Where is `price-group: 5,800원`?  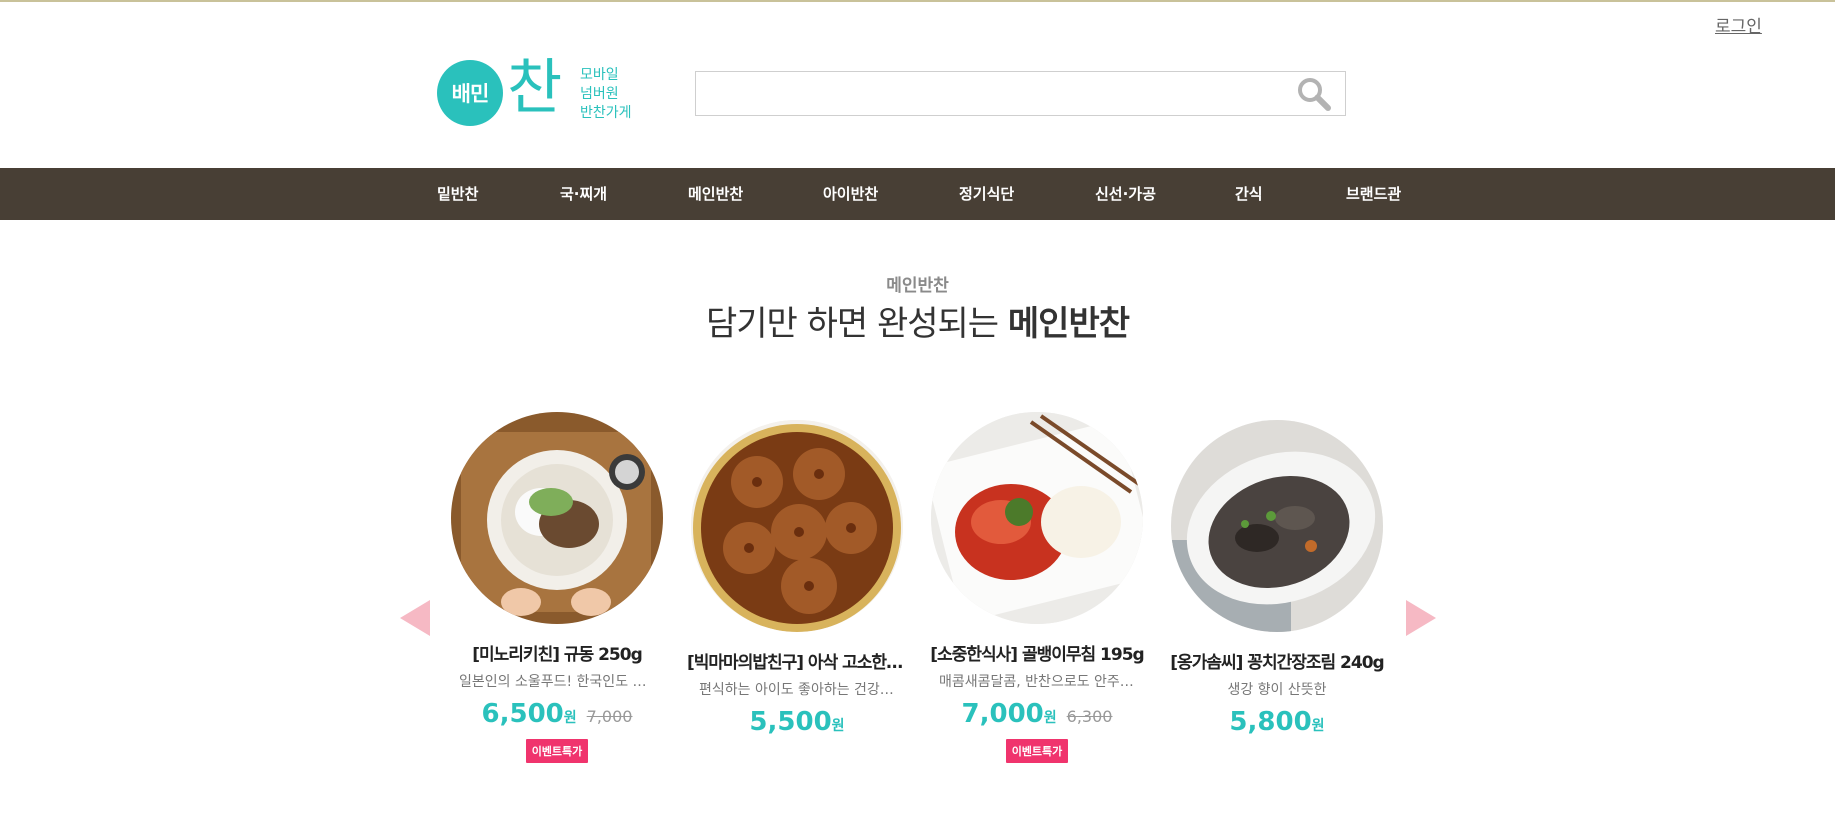 price-group: 5,800원 is located at coordinates (1276, 722).